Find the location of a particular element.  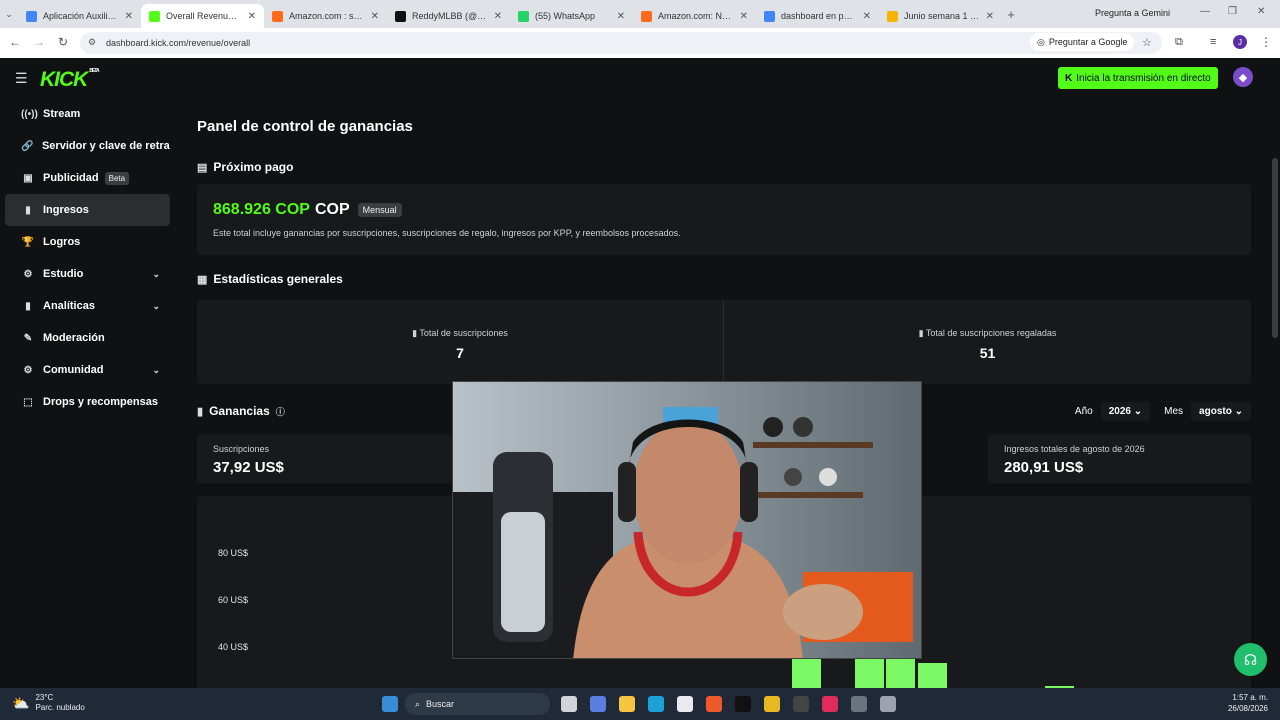

page-scrollbar is located at coordinates (1275, 248).